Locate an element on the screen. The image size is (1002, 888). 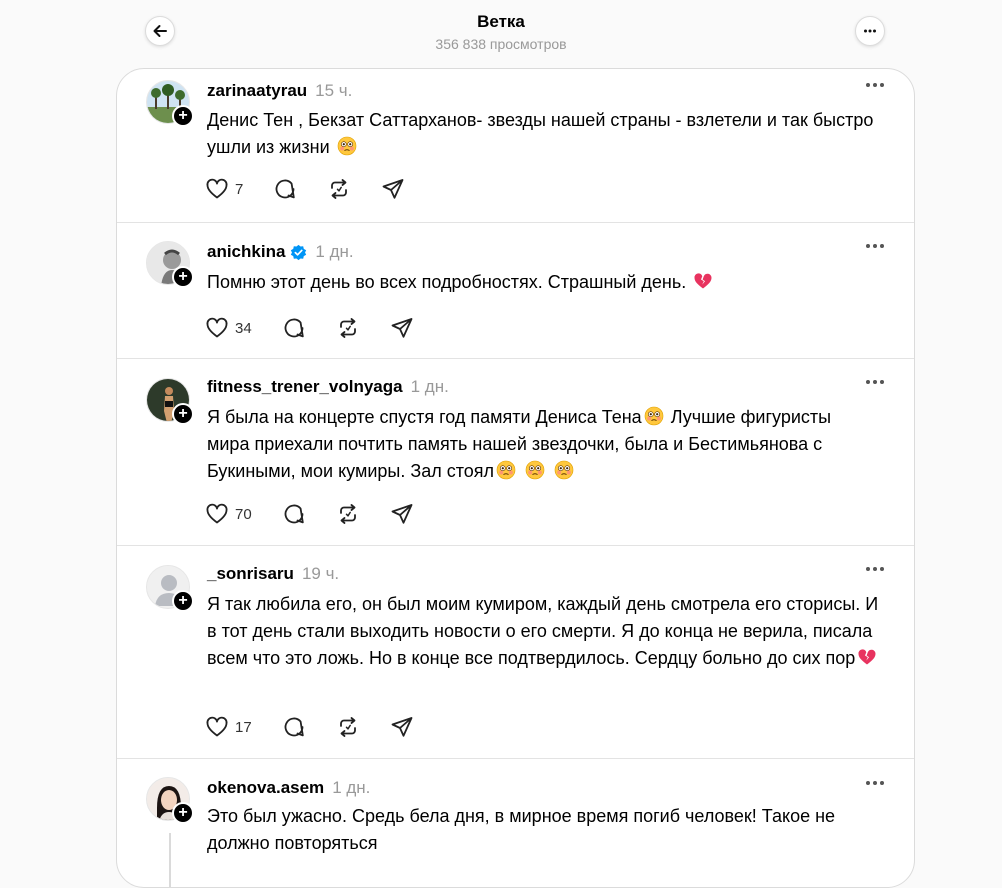
post-actions: 7 is located at coordinates (320, 189).